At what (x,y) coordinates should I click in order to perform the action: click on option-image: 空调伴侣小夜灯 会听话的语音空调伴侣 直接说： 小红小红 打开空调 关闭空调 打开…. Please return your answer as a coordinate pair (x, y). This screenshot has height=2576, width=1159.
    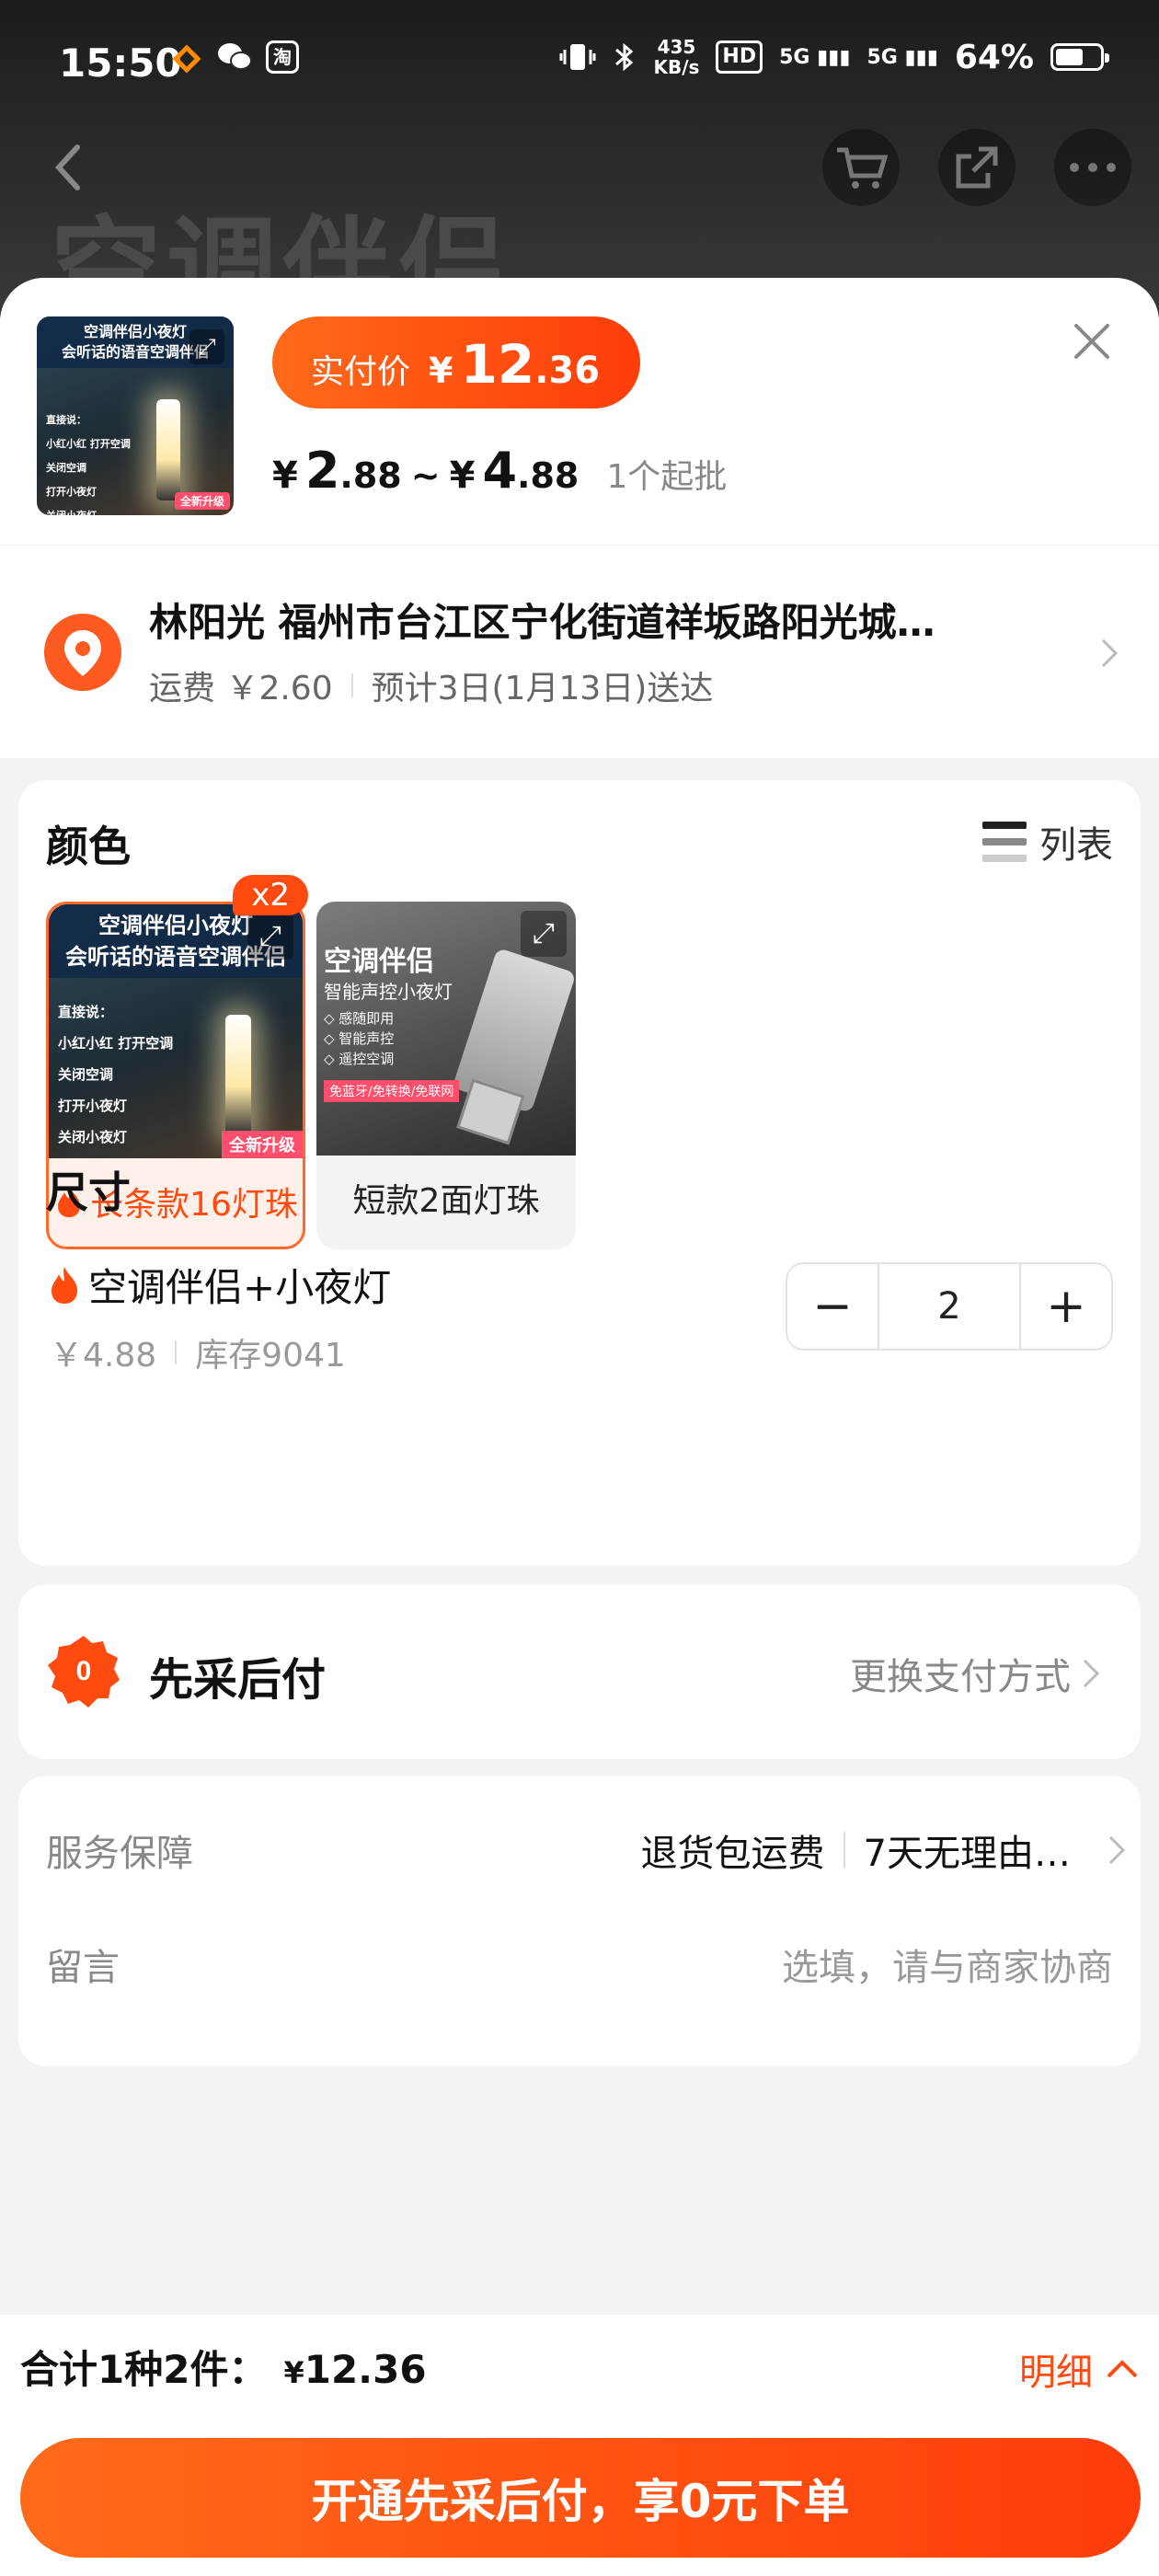
    Looking at the image, I should click on (176, 1031).